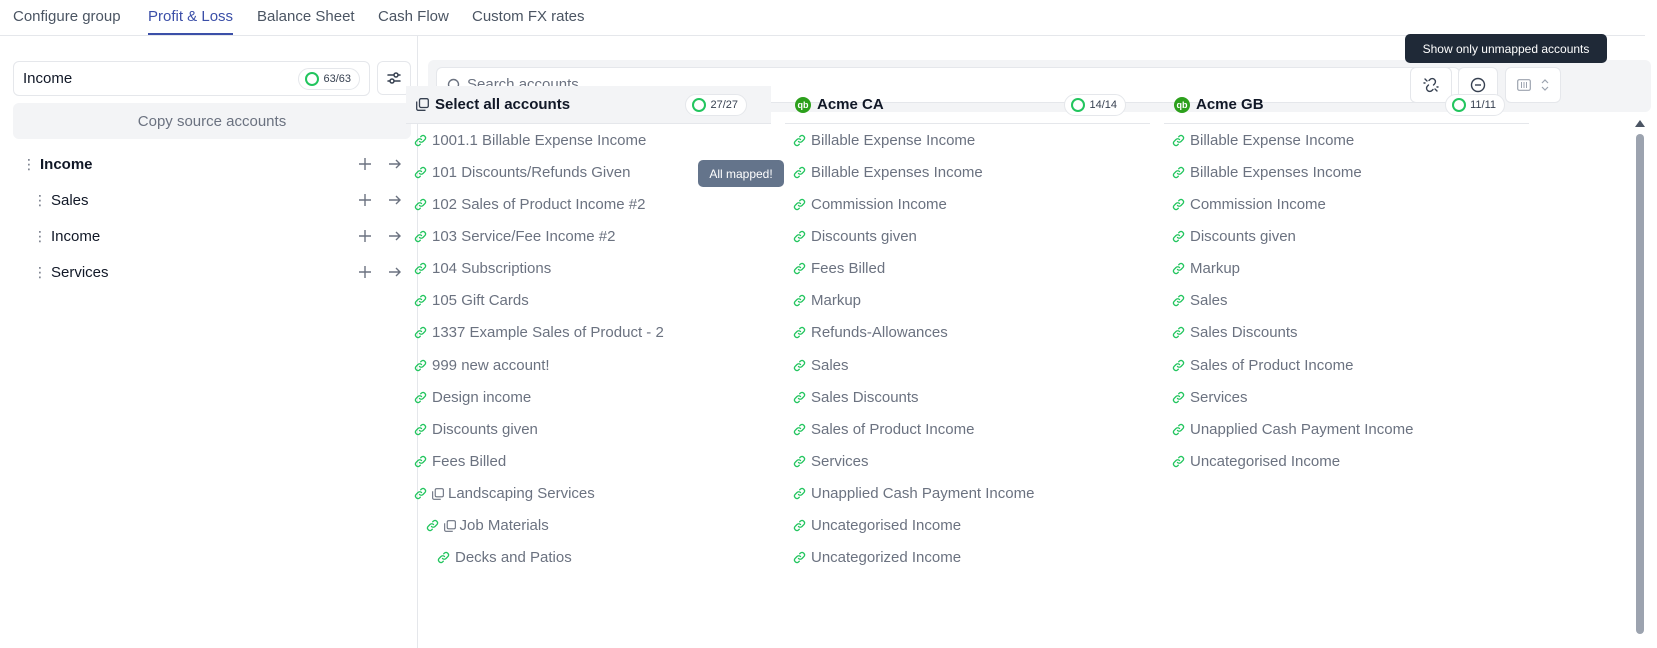 Image resolution: width=1657 pixels, height=648 pixels. I want to click on select-all-header: Select all accounts 27/27, so click(588, 105).